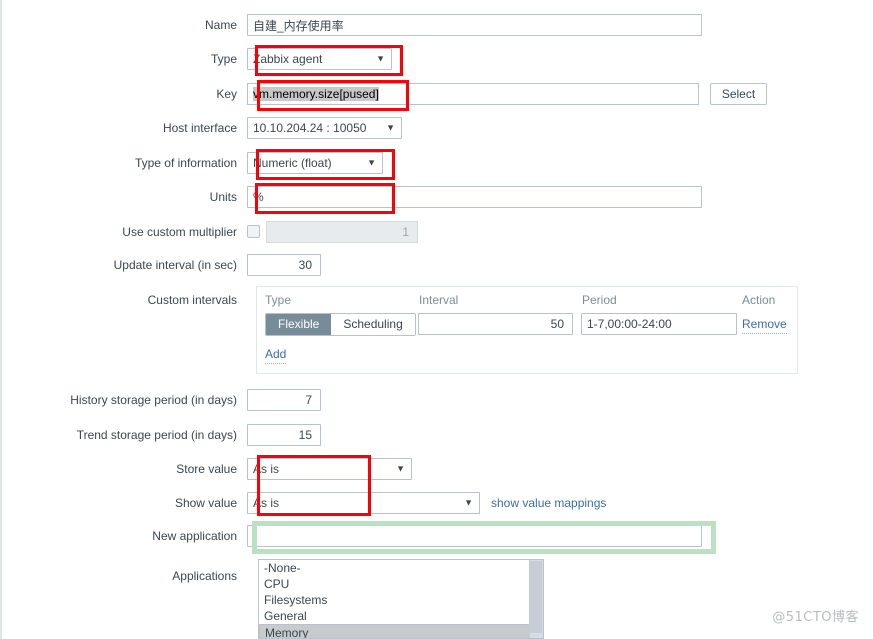 The height and width of the screenshot is (639, 873). What do you see at coordinates (548, 503) in the screenshot?
I see `show-value-mappings-link: show value mappings` at bounding box center [548, 503].